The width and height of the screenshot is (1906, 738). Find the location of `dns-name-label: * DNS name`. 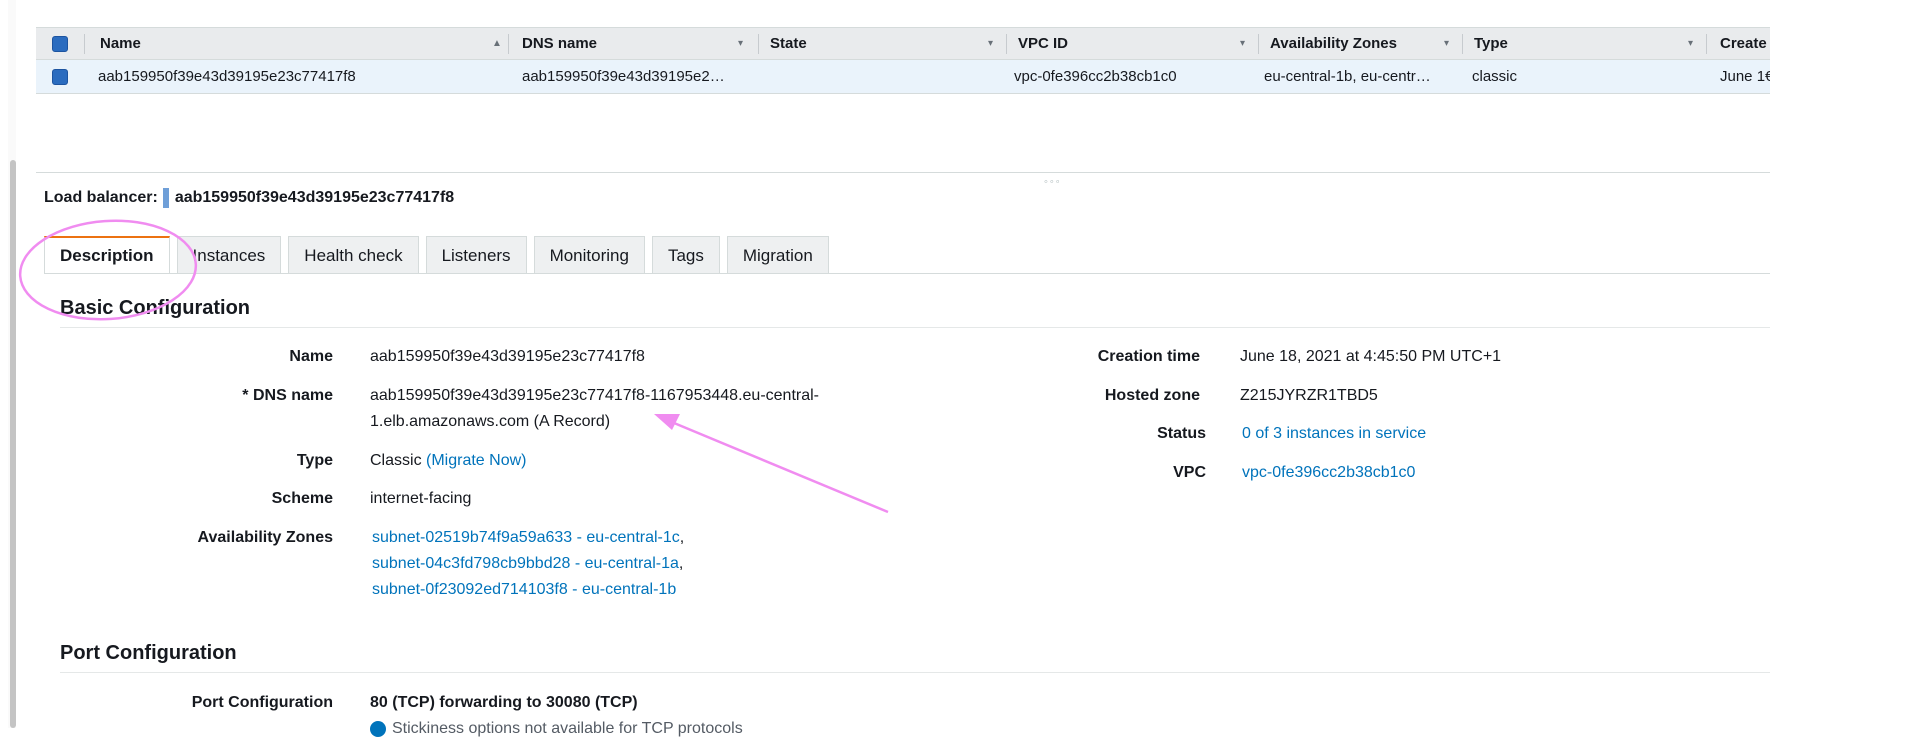

dns-name-label: * DNS name is located at coordinates (287, 395).